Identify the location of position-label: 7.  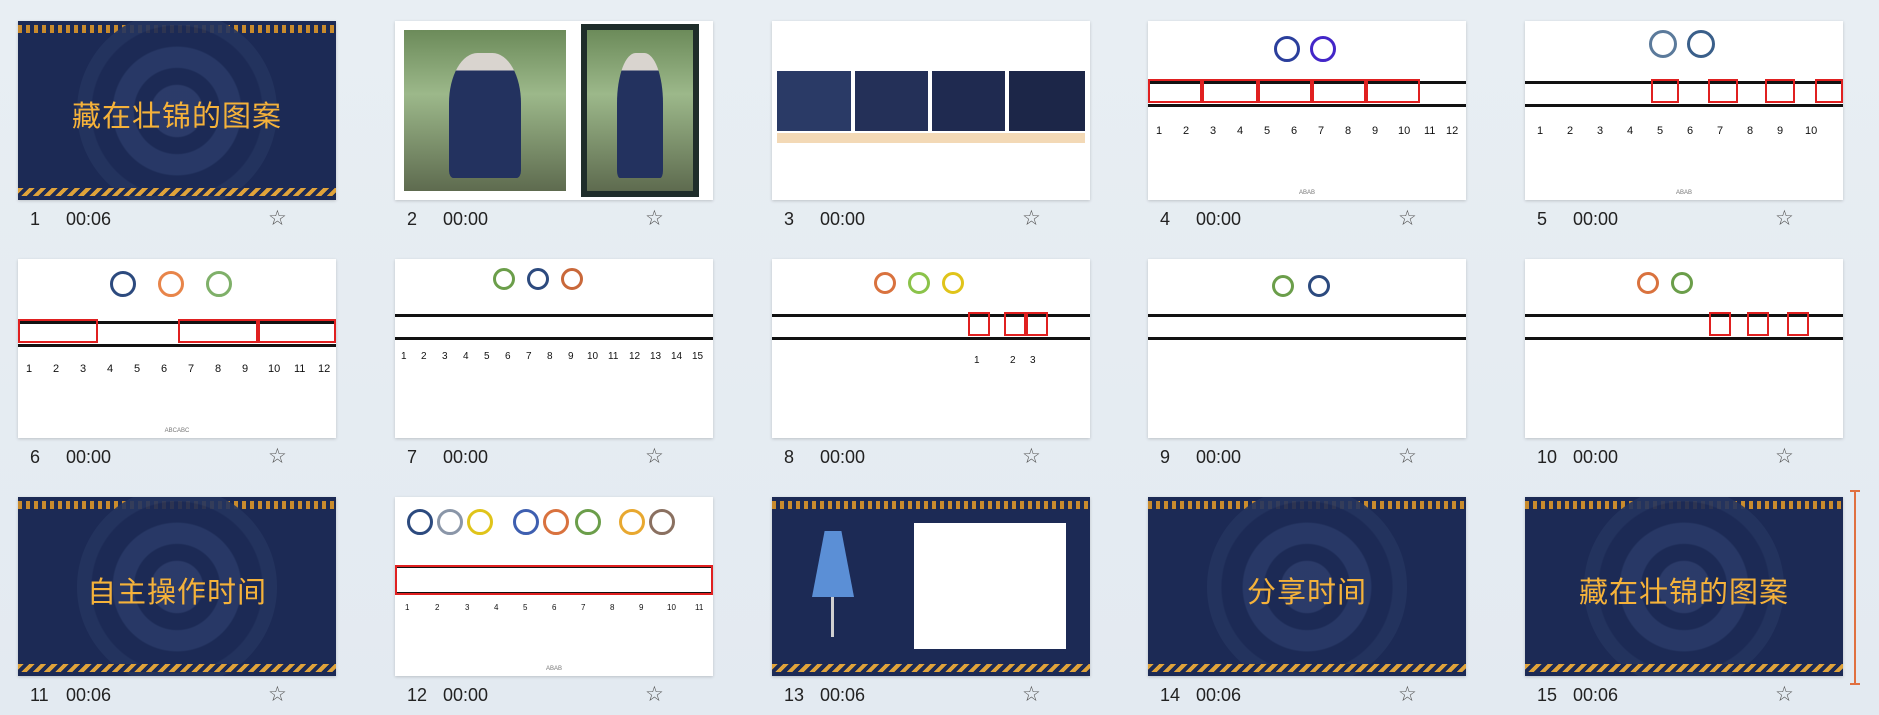
(583, 607).